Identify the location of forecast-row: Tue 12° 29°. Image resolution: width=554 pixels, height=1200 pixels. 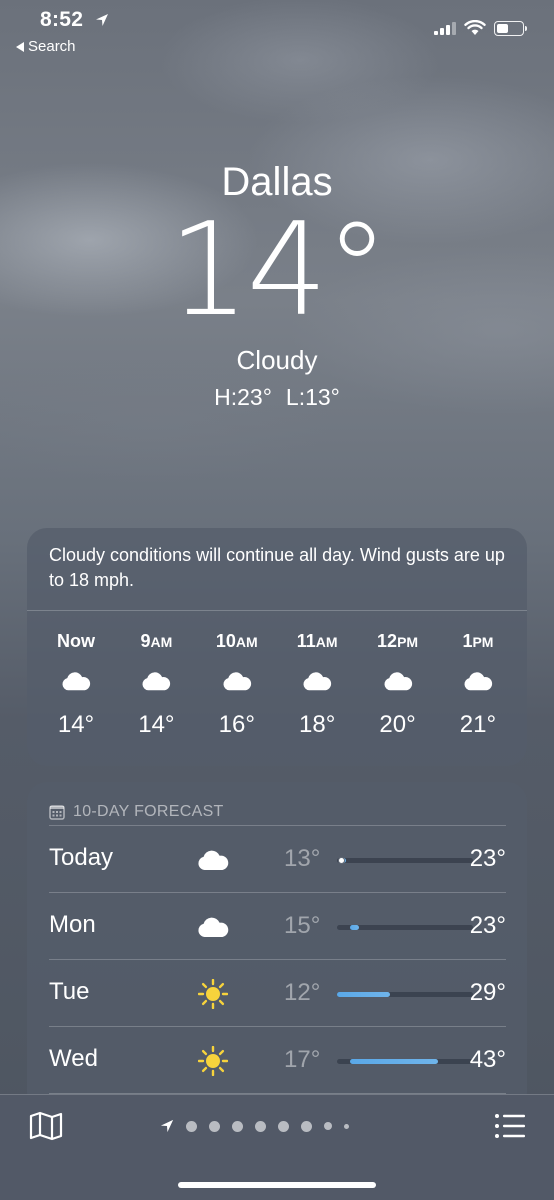
(277, 993).